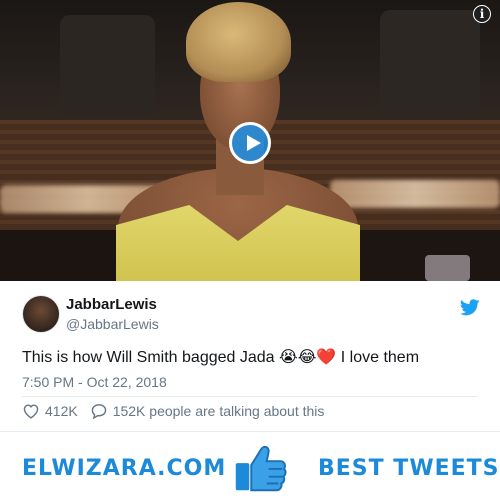 The width and height of the screenshot is (500, 504). I want to click on video-scene-light-right, so click(415, 194).